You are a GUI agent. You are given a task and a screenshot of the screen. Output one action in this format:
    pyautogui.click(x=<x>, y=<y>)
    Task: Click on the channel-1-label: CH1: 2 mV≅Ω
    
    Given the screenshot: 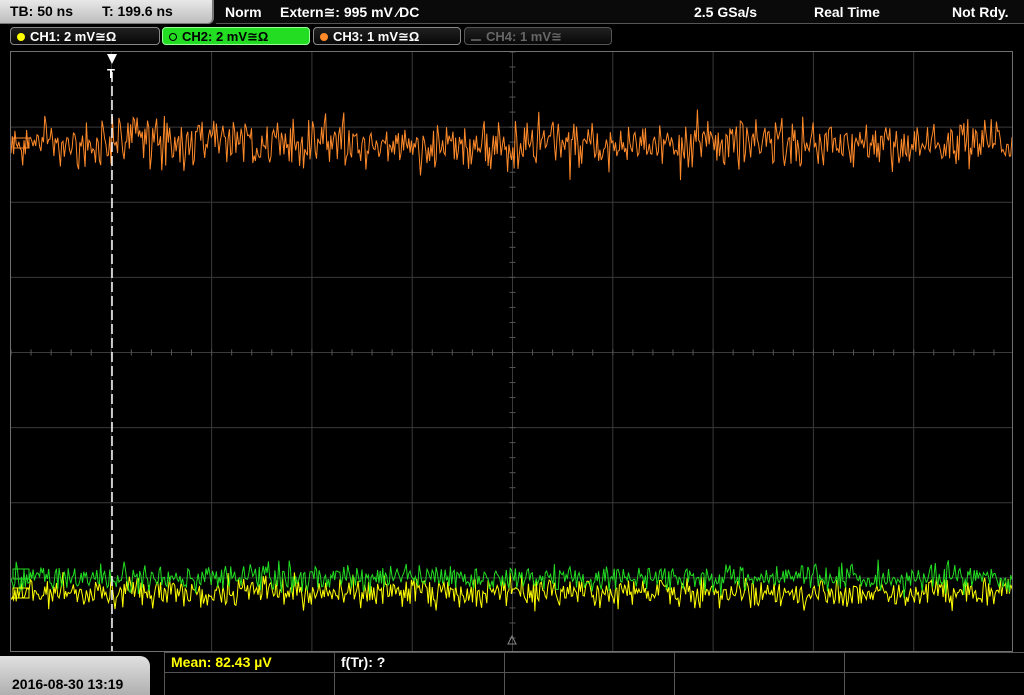 What is the action you would take?
    pyautogui.click(x=73, y=36)
    